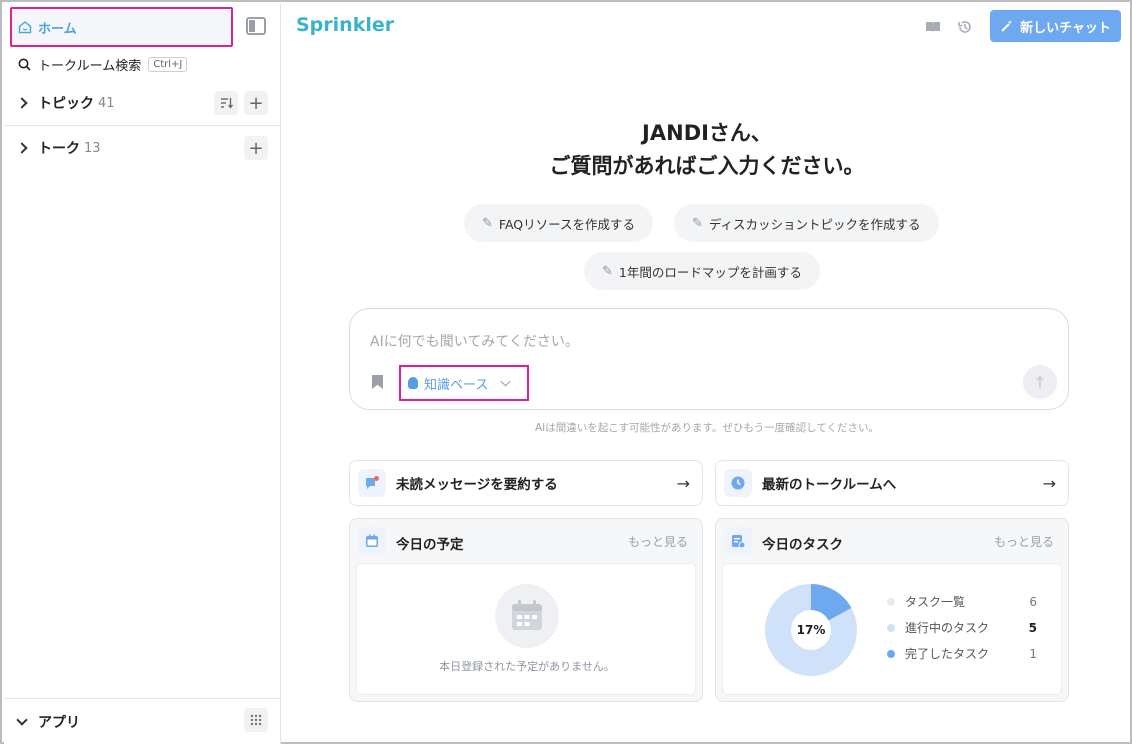  Describe the element at coordinates (710, 272) in the screenshot. I see `suggestion-label: 1年間のロードマップを計画する` at that location.